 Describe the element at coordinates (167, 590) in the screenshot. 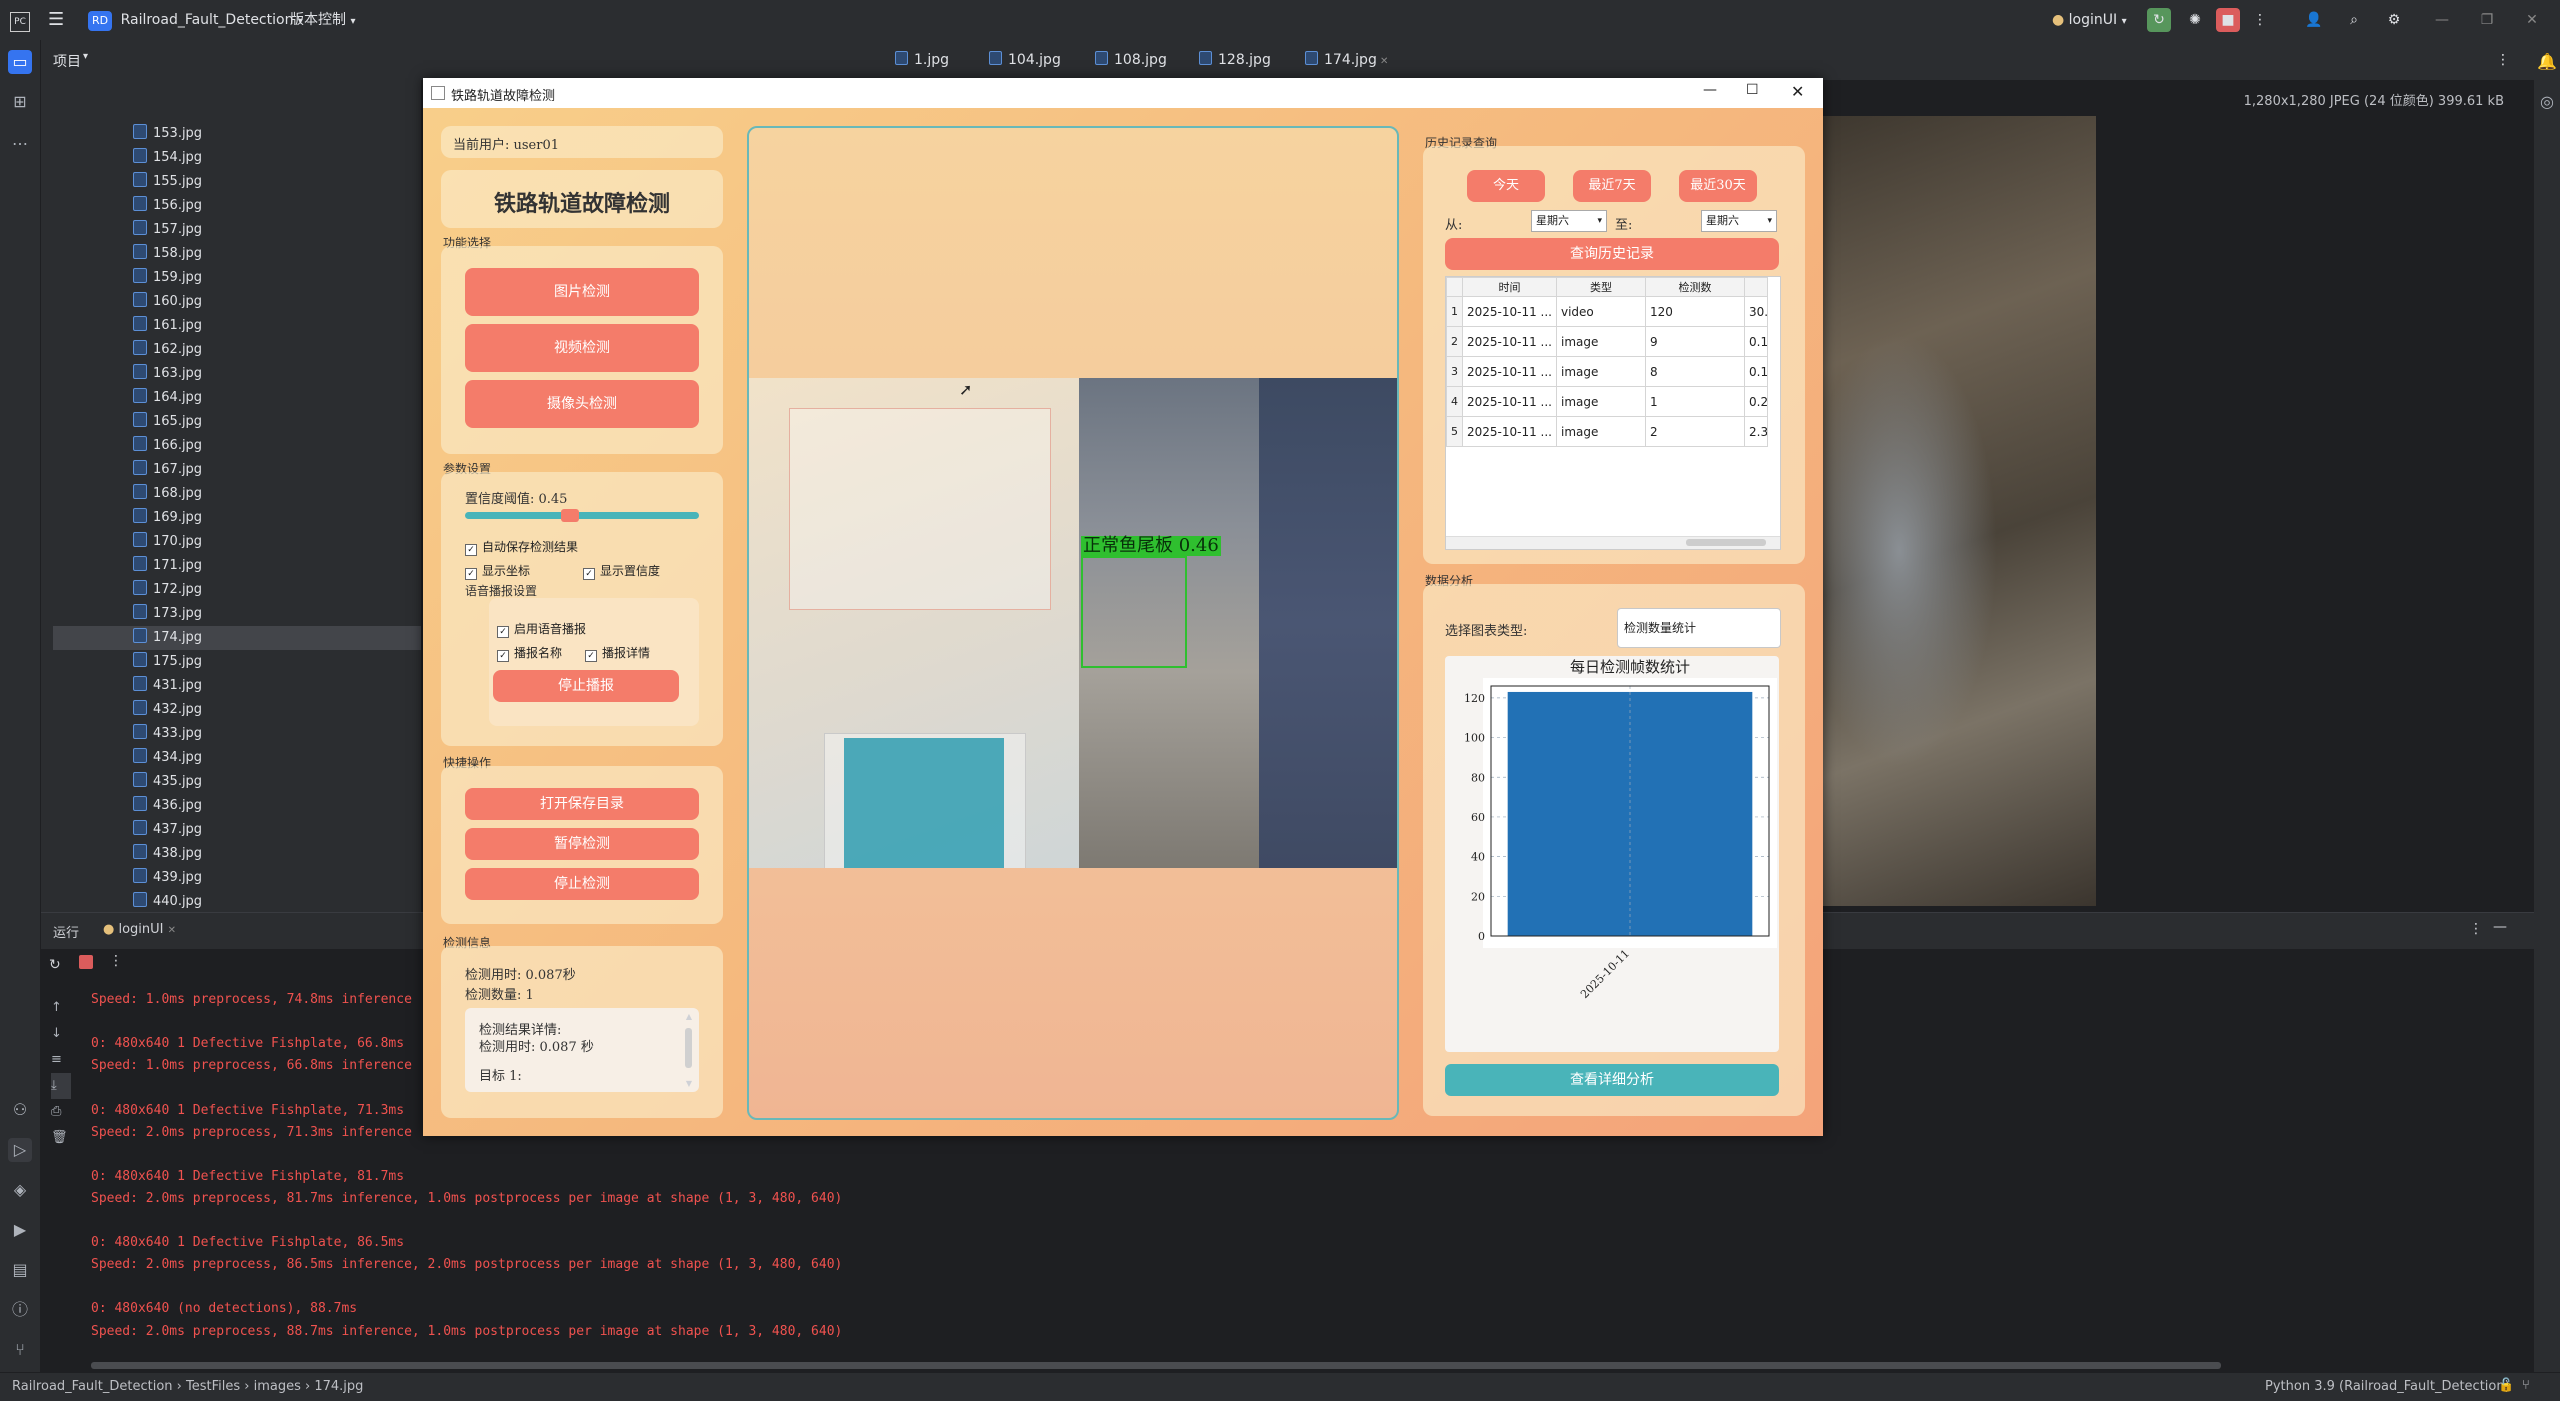

I see `file-tree-item: 172.jpg` at that location.